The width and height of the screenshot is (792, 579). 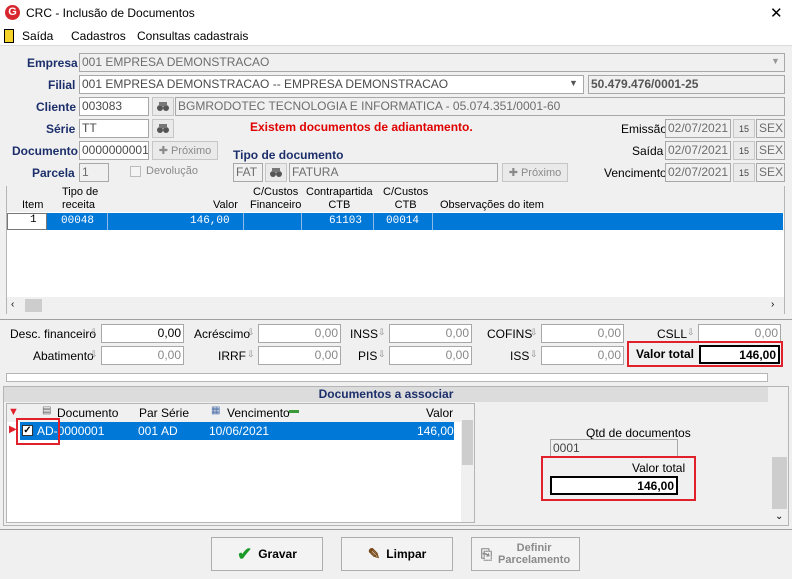 What do you see at coordinates (267, 554) in the screenshot?
I see `gravar-button: ✔ Gravar` at bounding box center [267, 554].